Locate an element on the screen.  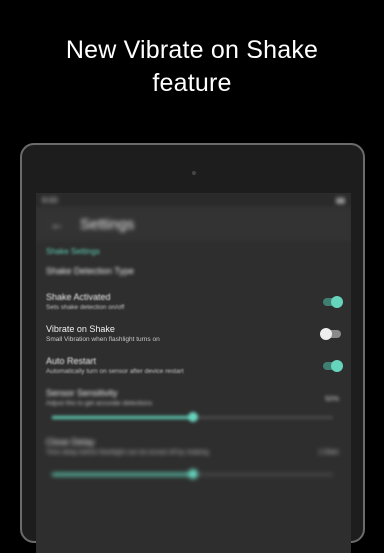
sensitivity-slider is located at coordinates (192, 417).